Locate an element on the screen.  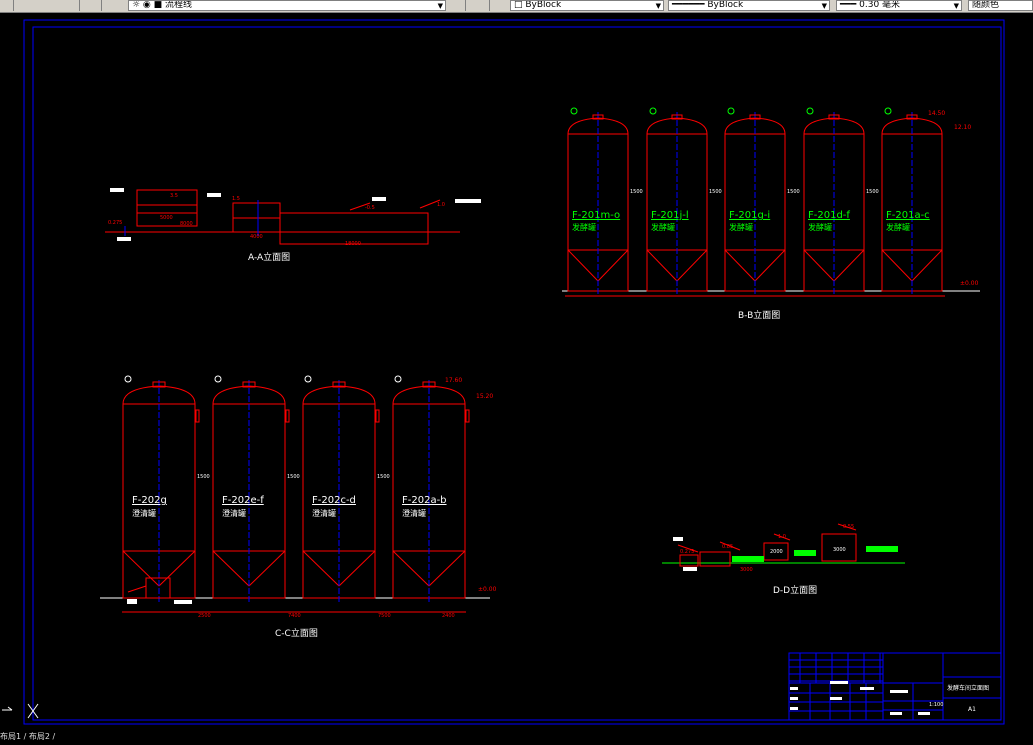
cc-level-mid: 15.20 is located at coordinates (484, 396).